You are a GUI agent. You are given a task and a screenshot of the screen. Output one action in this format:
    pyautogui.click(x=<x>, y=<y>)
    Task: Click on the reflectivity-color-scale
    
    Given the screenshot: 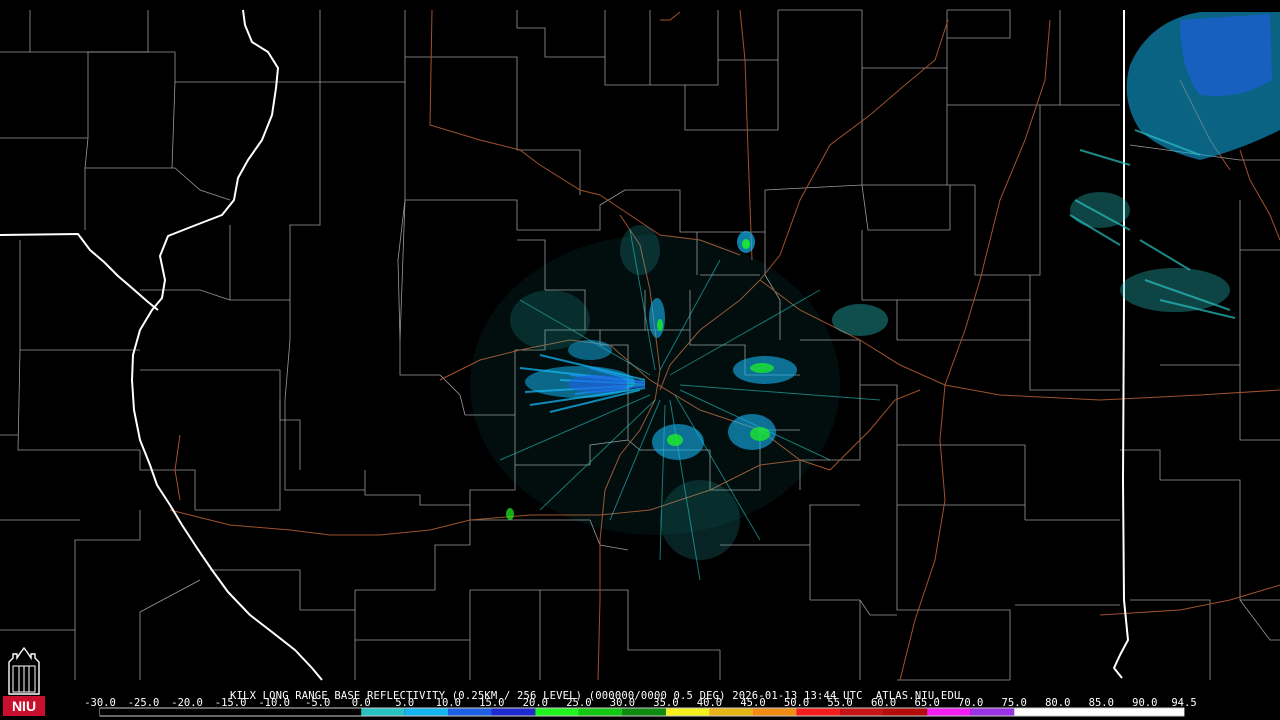 What is the action you would take?
    pyautogui.click(x=642, y=712)
    